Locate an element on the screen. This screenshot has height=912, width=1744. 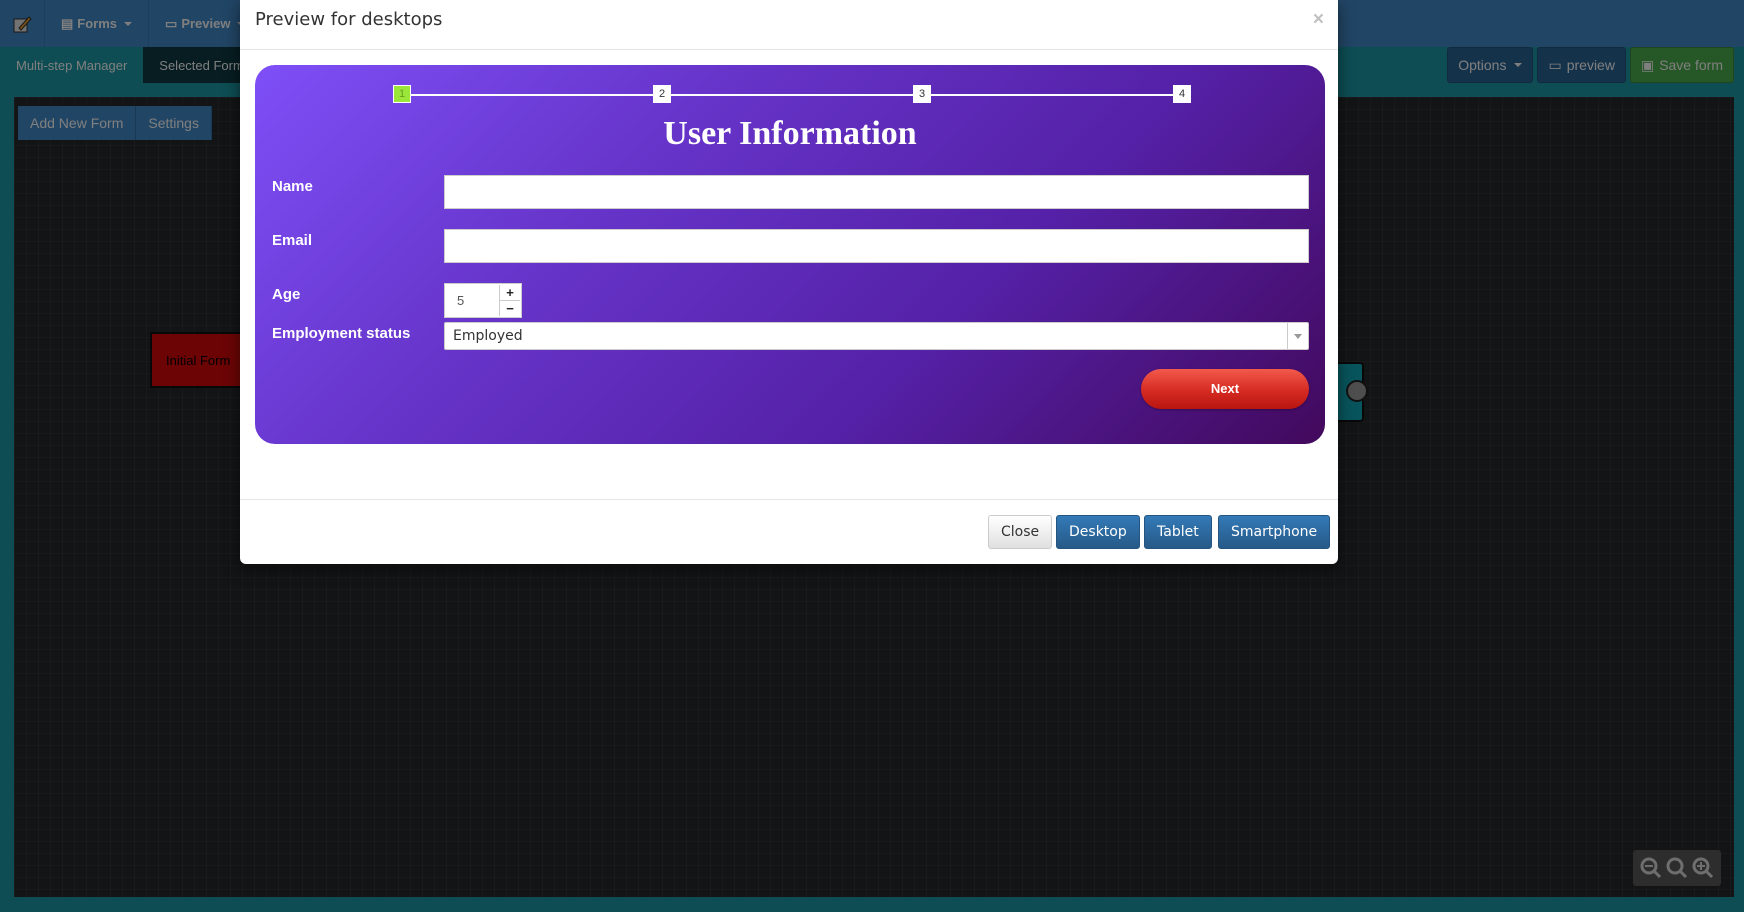
modal-footer: Close Desktop Tablet Smartphone is located at coordinates (789, 532).